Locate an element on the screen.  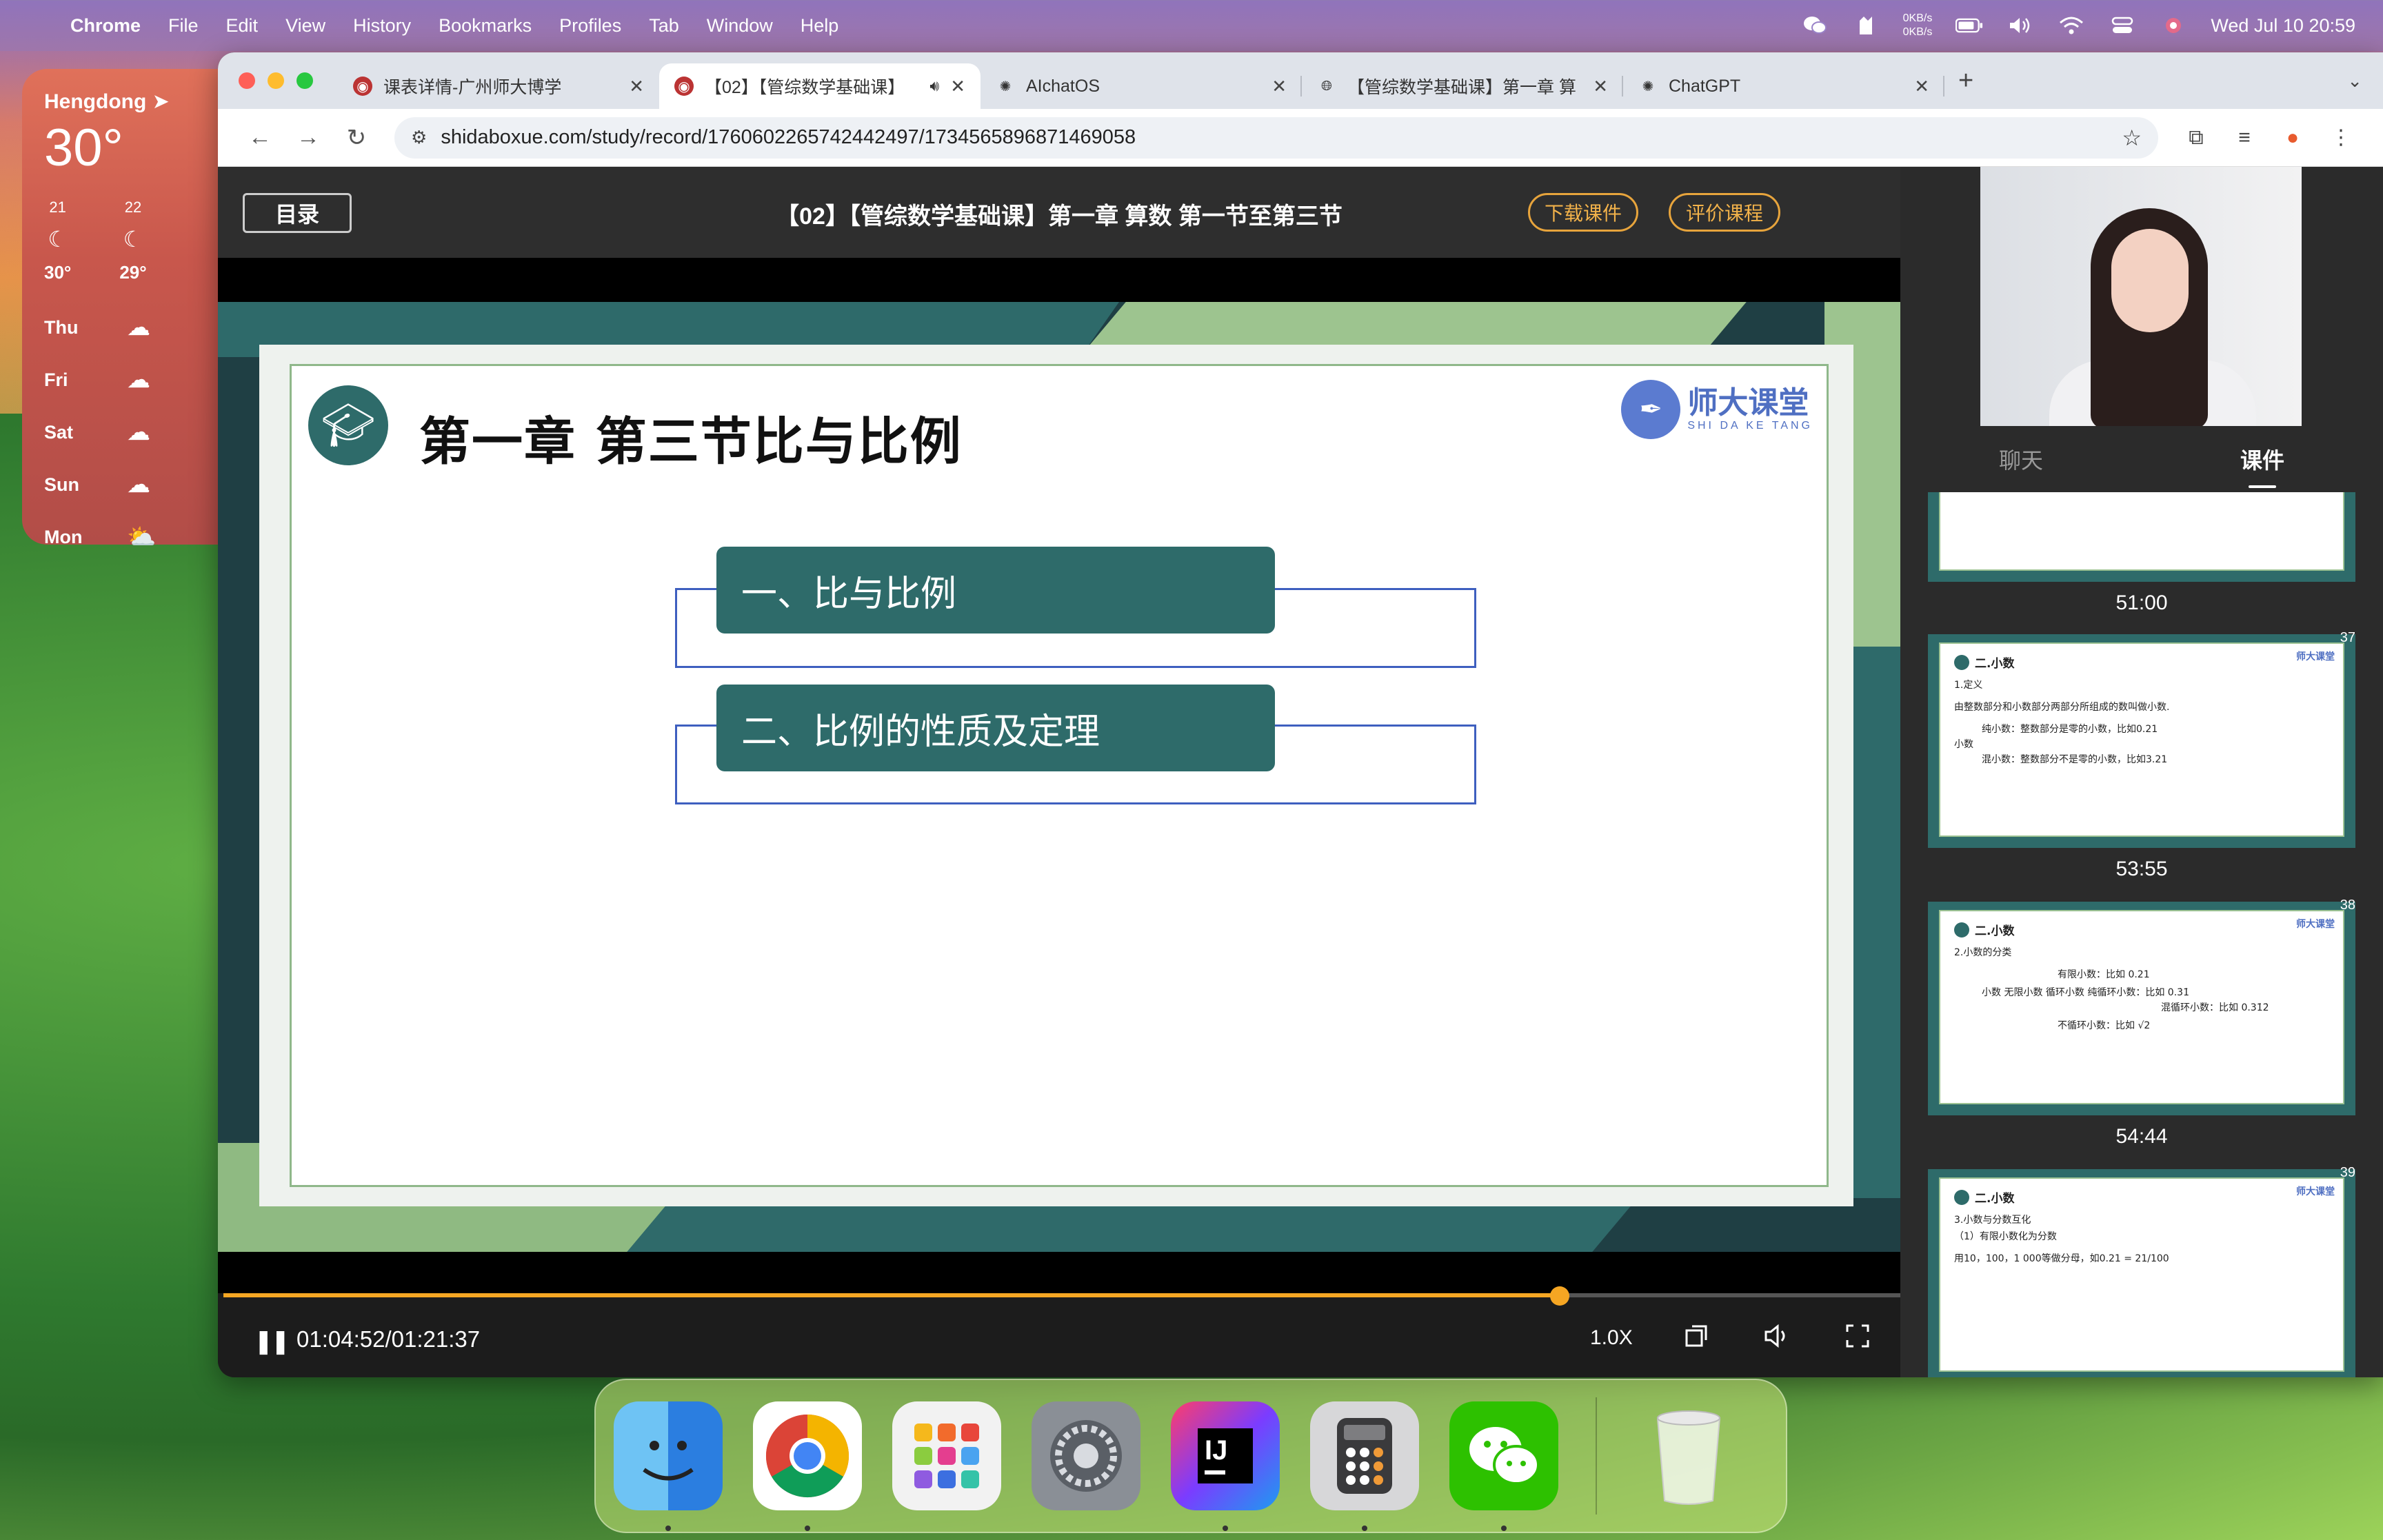
cloud-icon: ☁ is located at coordinates (138, 328).